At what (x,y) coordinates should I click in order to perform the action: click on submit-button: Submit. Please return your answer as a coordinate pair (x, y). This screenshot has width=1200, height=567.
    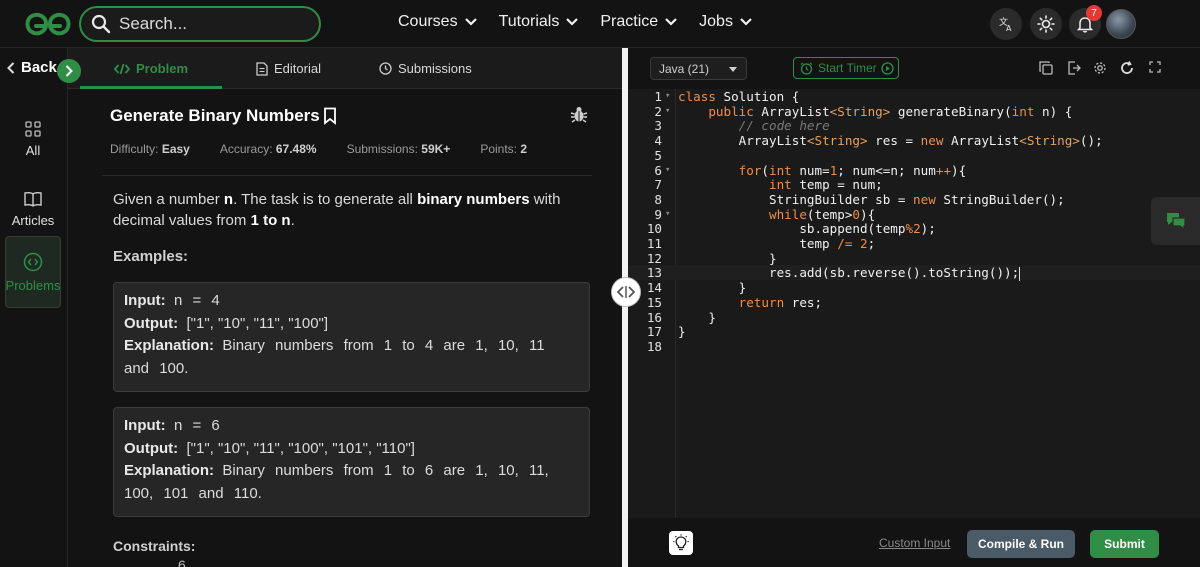
    Looking at the image, I should click on (1124, 544).